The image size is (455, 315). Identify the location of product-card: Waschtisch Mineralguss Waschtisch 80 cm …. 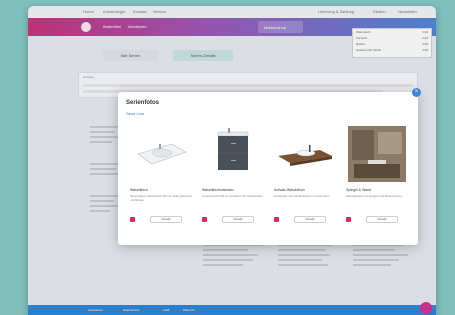
(161, 179).